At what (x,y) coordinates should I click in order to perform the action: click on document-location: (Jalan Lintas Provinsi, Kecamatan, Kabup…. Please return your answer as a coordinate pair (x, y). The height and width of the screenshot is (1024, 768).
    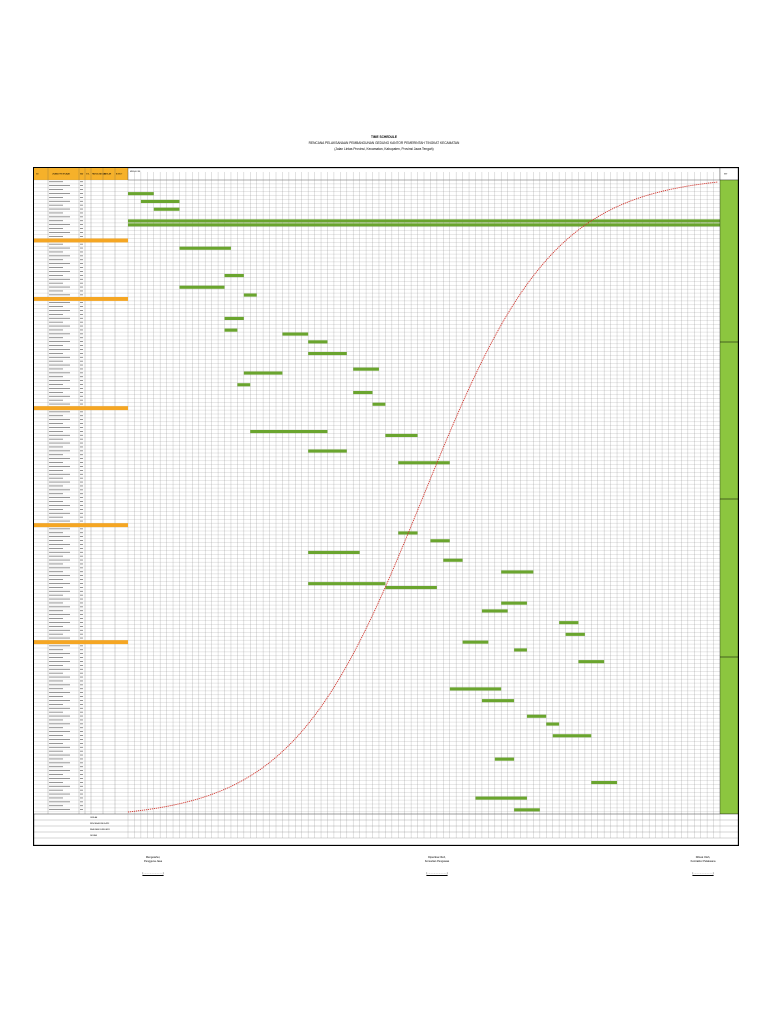
    Looking at the image, I should click on (384, 149).